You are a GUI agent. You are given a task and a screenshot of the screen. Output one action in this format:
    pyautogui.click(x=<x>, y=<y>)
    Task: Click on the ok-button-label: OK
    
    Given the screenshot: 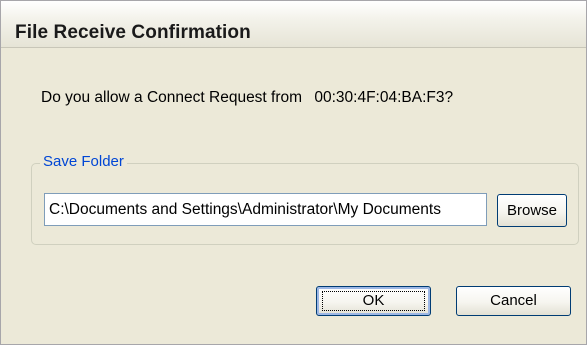 What is the action you would take?
    pyautogui.click(x=373, y=300)
    